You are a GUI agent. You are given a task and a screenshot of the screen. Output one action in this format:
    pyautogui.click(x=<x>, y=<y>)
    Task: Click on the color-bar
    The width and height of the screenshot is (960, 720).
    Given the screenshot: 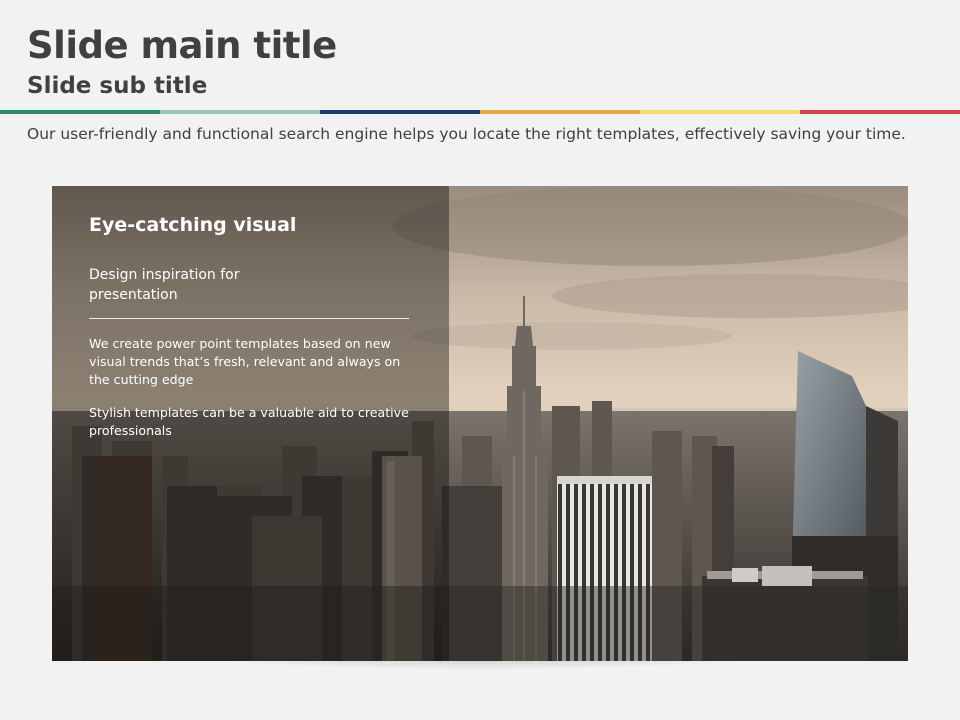 What is the action you would take?
    pyautogui.click(x=480, y=112)
    